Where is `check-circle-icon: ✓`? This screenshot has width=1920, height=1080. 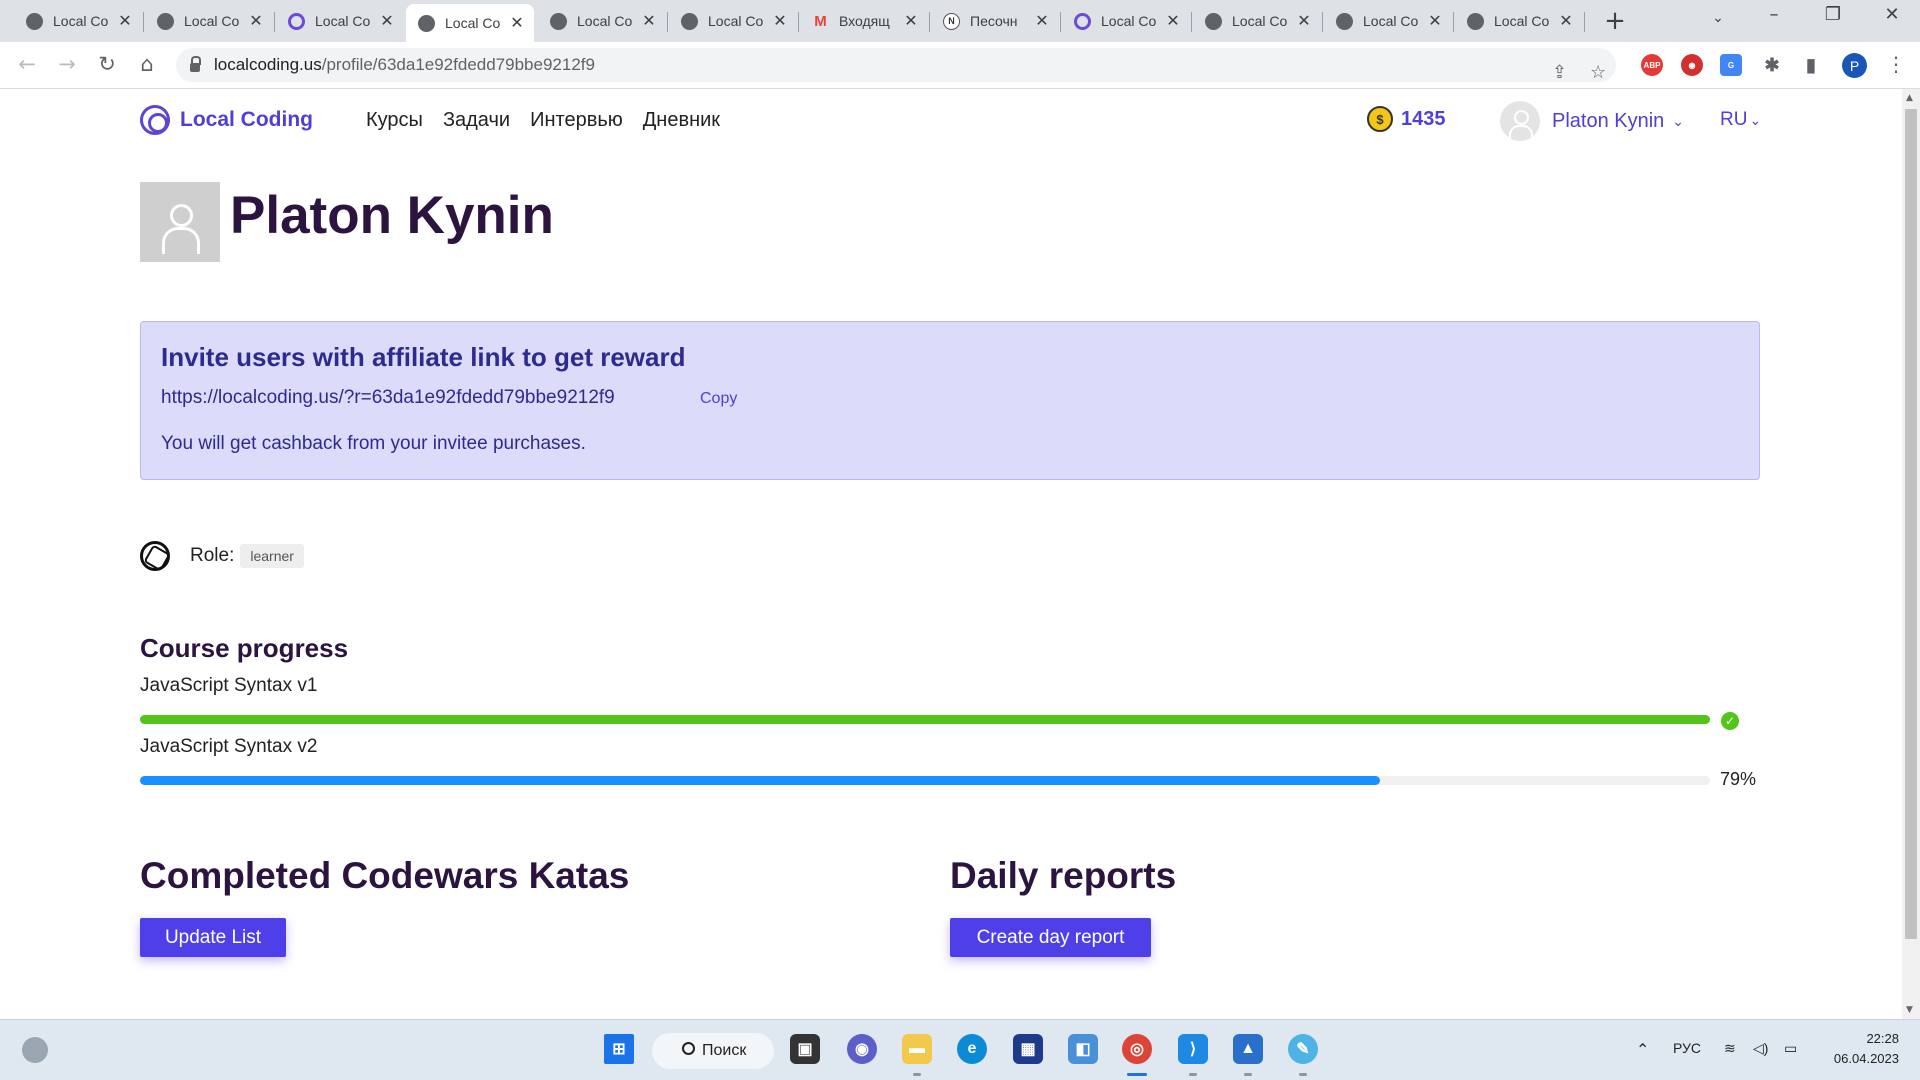 check-circle-icon: ✓ is located at coordinates (1730, 721).